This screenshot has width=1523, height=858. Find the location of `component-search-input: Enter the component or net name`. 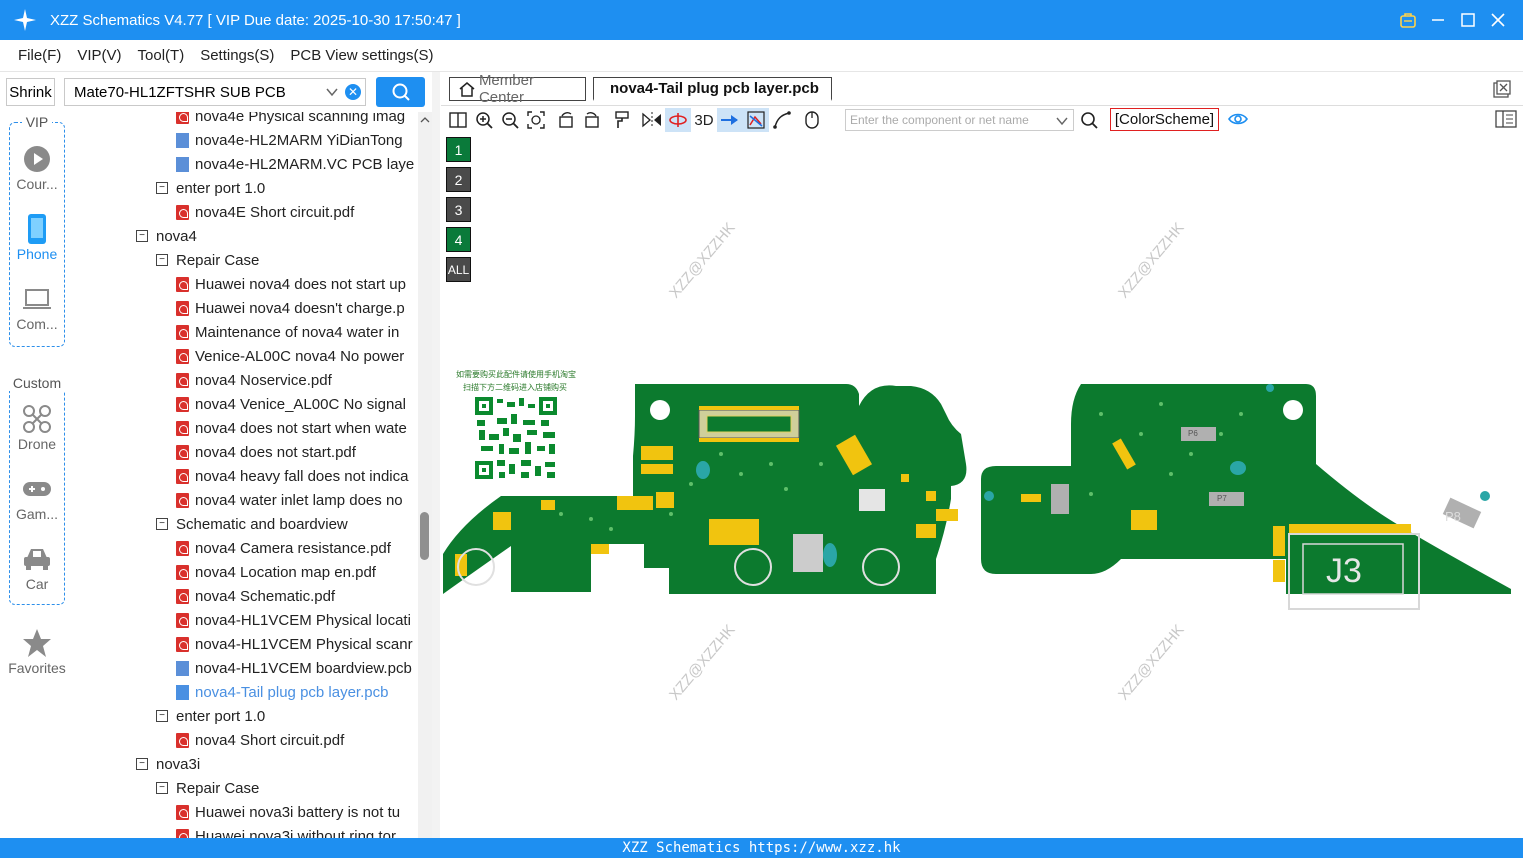

component-search-input: Enter the component or net name is located at coordinates (959, 120).